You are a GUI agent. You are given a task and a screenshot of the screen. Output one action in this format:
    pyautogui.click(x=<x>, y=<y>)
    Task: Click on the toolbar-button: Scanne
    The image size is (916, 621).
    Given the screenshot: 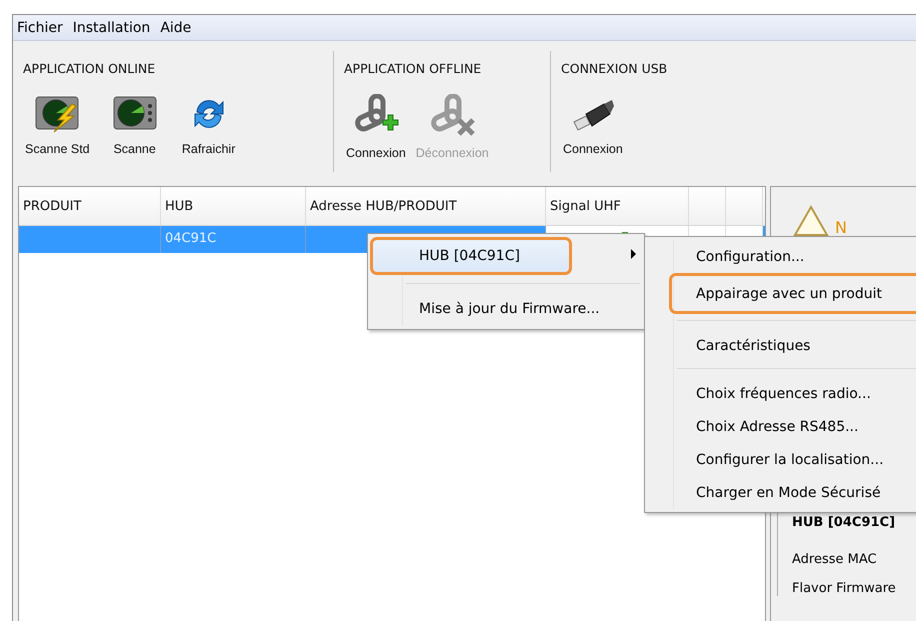 What is the action you would take?
    pyautogui.click(x=135, y=125)
    